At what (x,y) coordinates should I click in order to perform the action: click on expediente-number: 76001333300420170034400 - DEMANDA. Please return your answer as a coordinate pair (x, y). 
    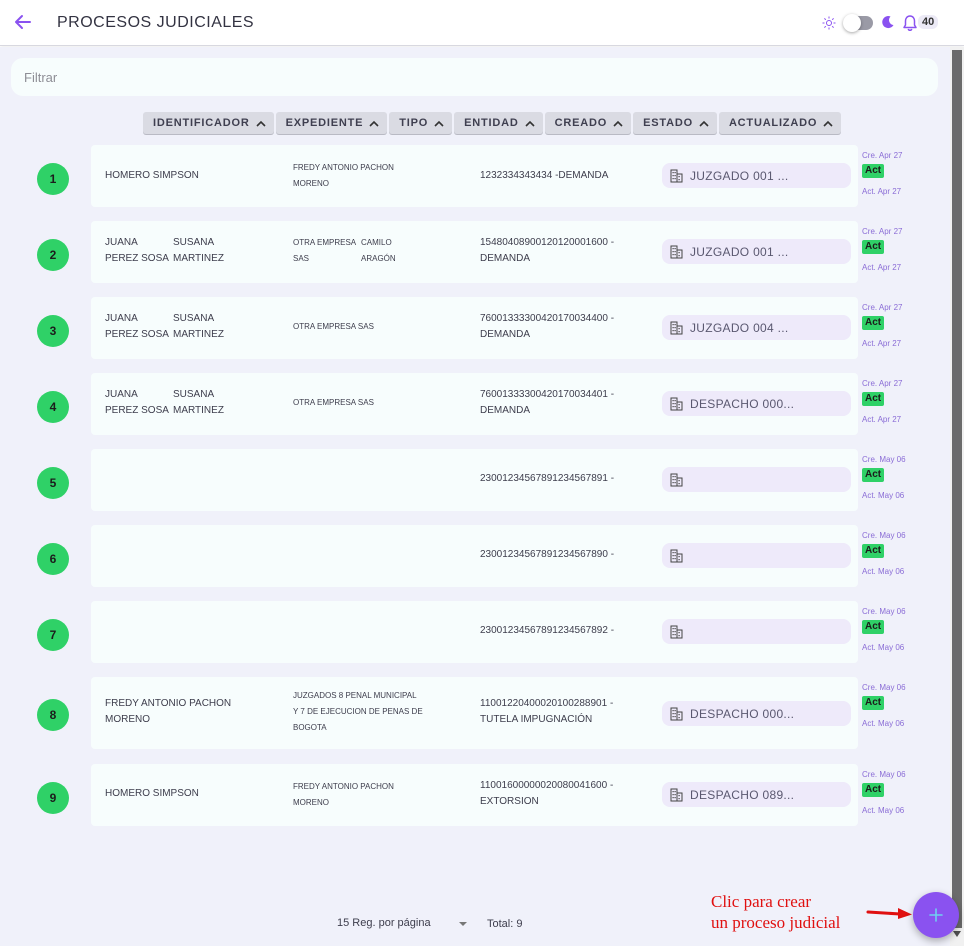
    Looking at the image, I should click on (547, 326).